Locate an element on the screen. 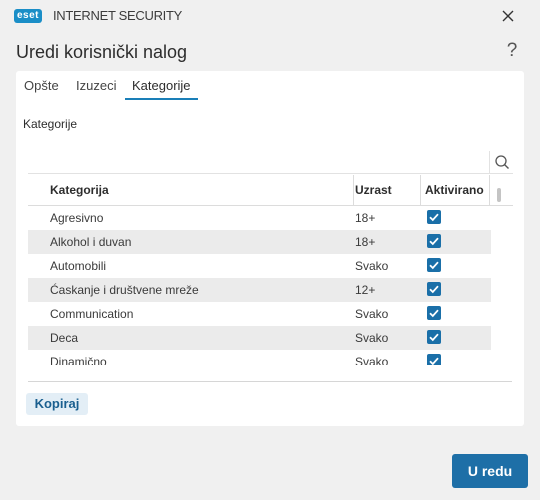 The image size is (540, 500). help-icon: ? is located at coordinates (512, 52).